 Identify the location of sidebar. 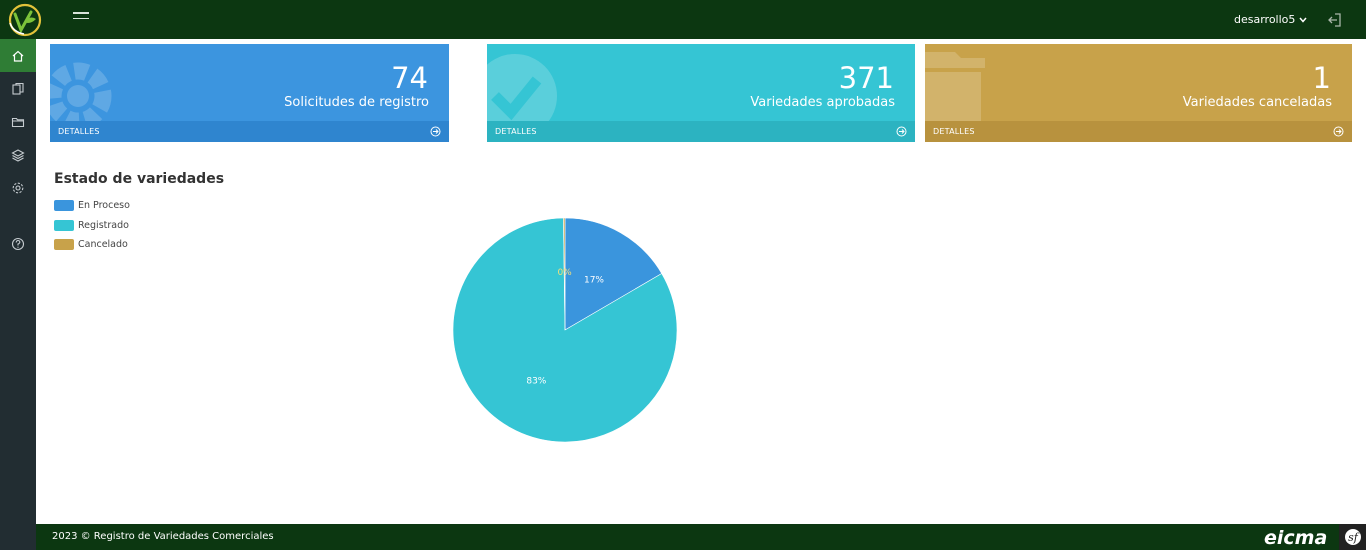
(18, 294).